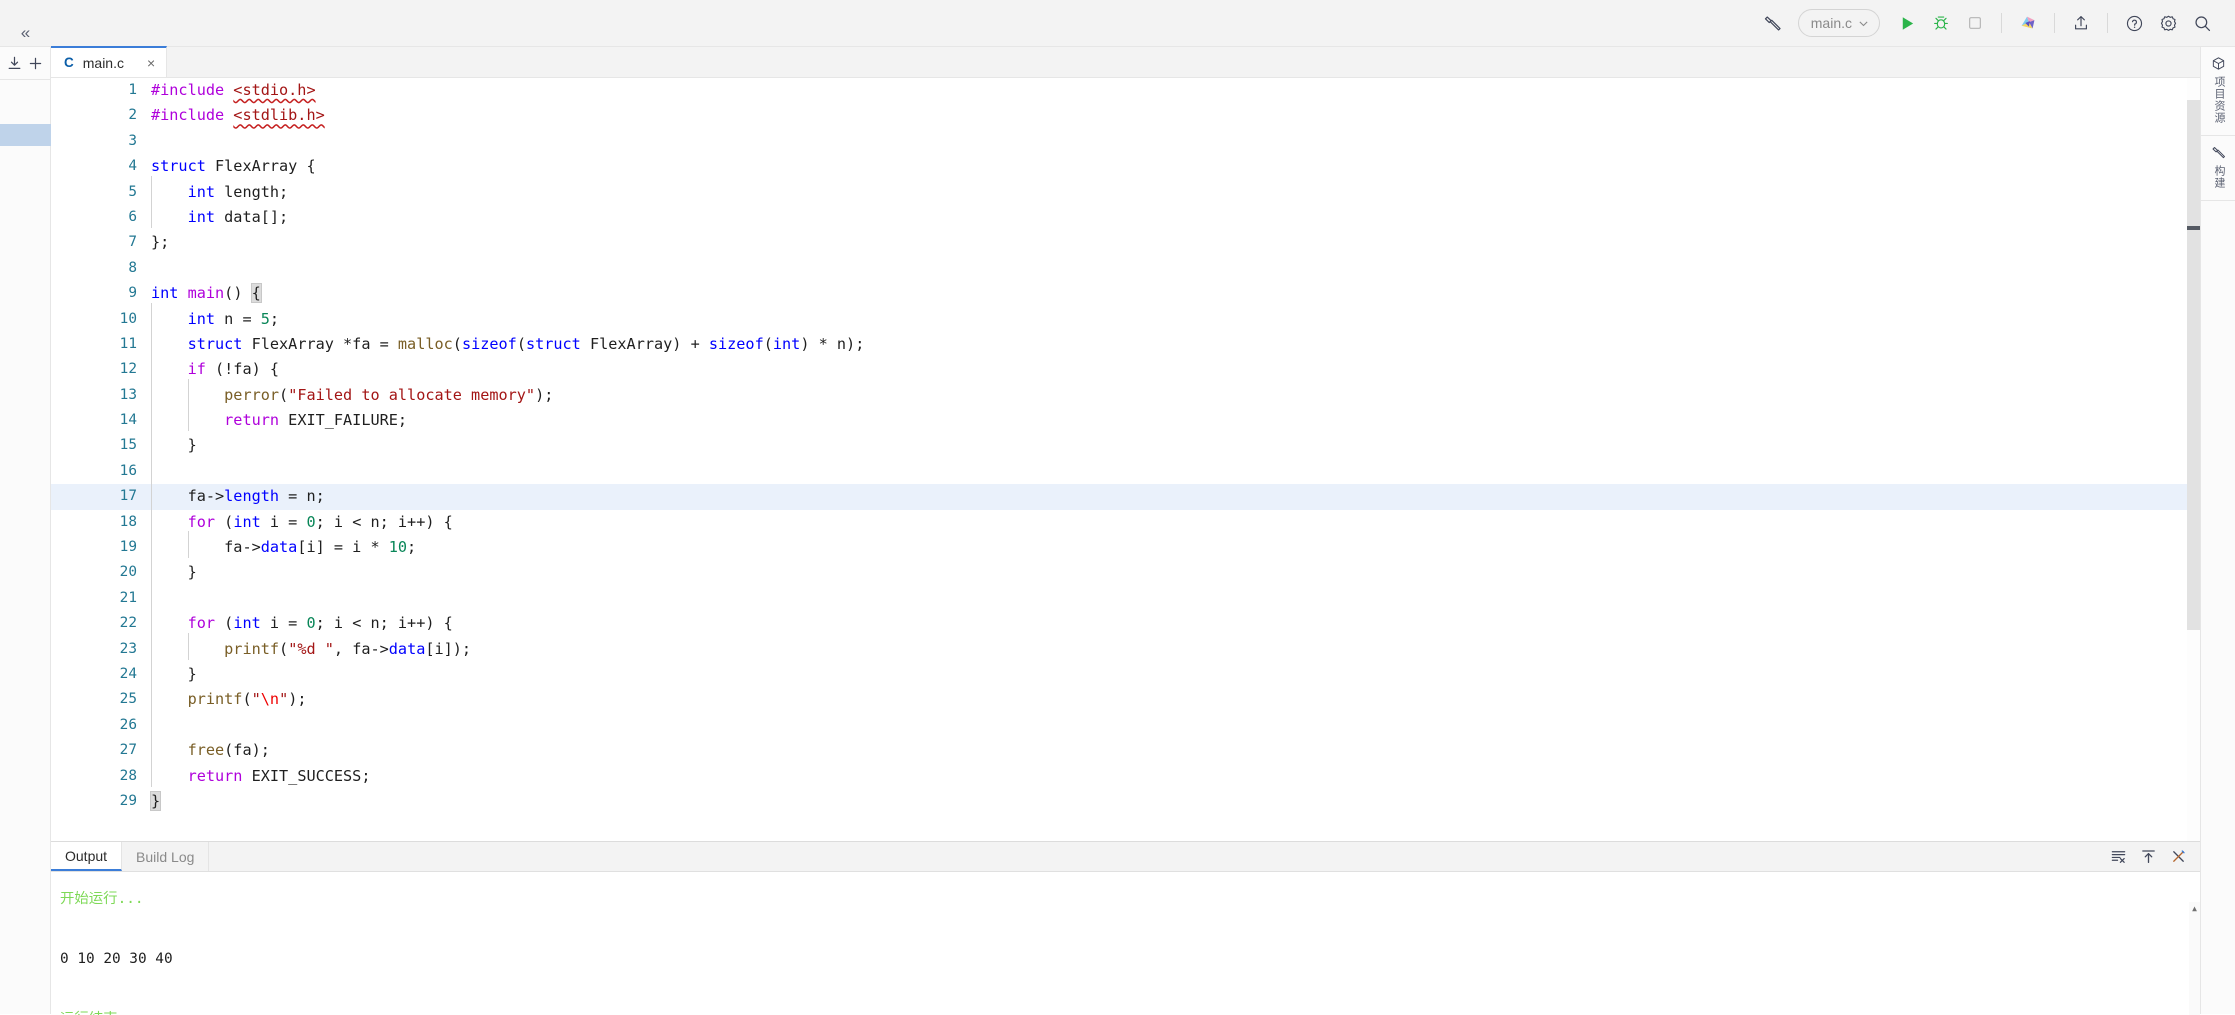 This screenshot has height=1015, width=2235. Describe the element at coordinates (1130, 1009) in the screenshot. I see `output-line: 运行结束。` at that location.